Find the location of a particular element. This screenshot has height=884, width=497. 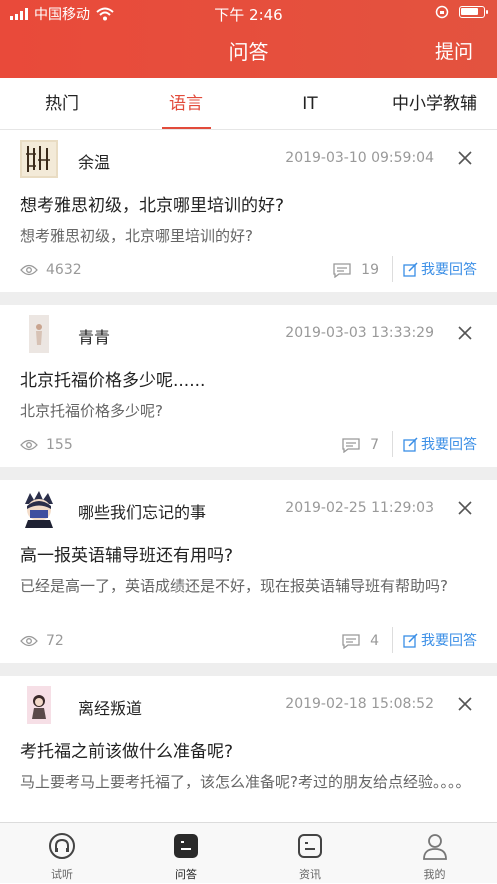

doll-avatar is located at coordinates (39, 705).